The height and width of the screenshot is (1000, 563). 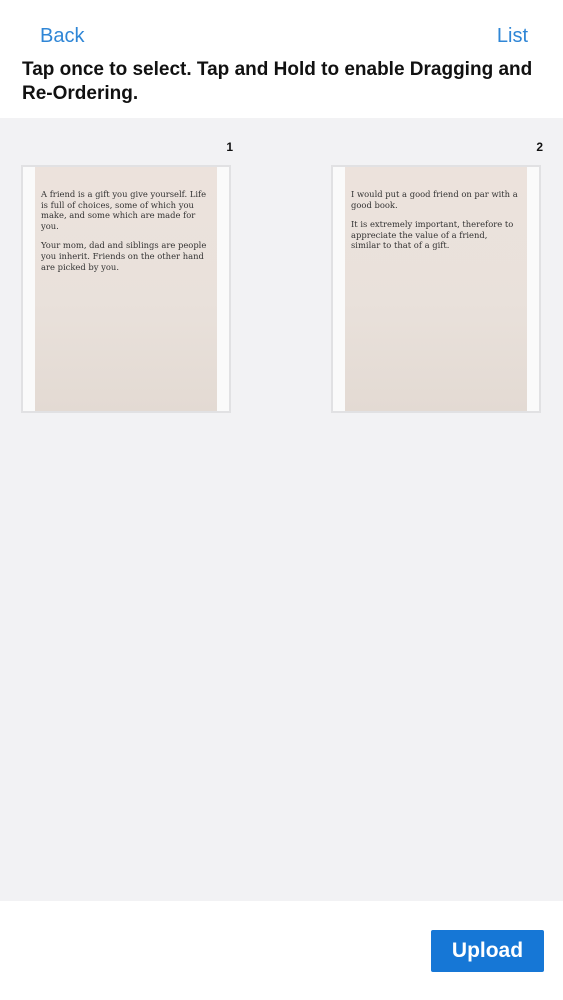 What do you see at coordinates (487, 951) in the screenshot?
I see `upload-button: Upload` at bounding box center [487, 951].